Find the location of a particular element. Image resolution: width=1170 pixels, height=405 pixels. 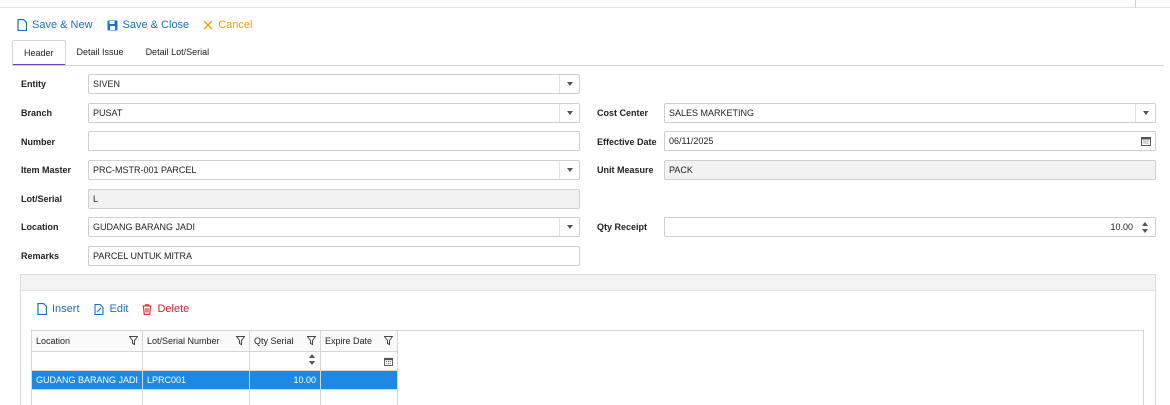

column-label: Expire Date is located at coordinates (349, 340).